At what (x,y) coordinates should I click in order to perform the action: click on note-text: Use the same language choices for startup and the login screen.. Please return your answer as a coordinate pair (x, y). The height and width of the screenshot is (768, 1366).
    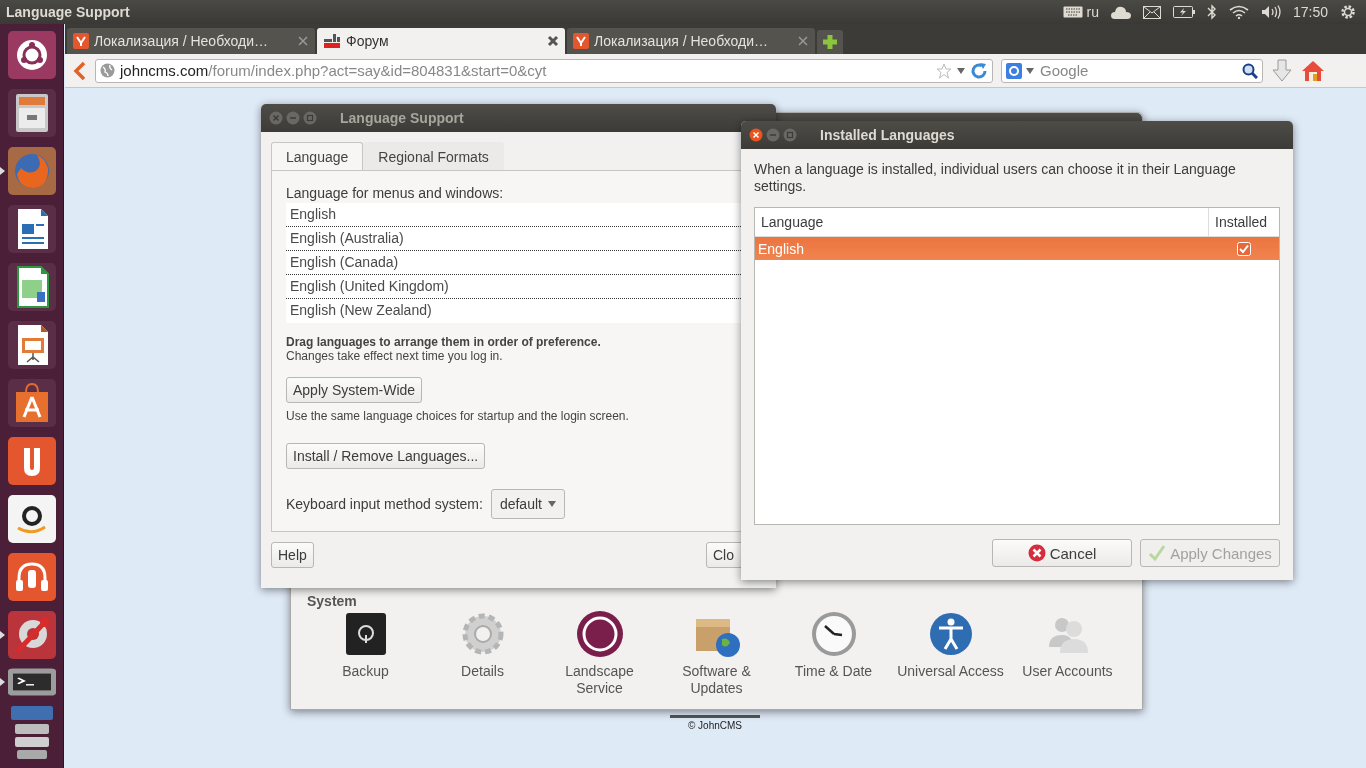
    Looking at the image, I should click on (458, 416).